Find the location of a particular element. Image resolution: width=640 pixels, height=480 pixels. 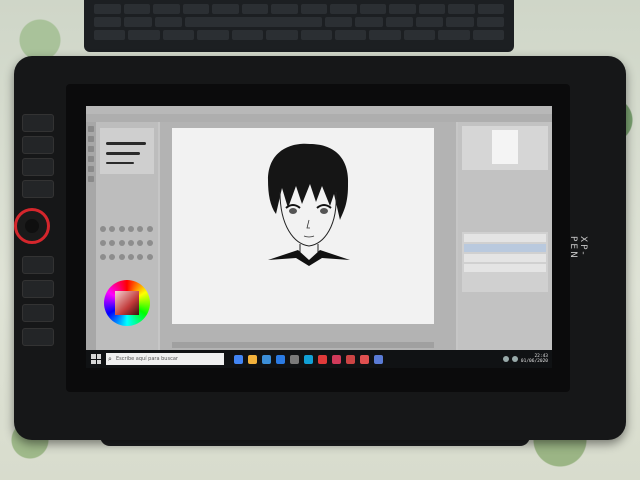

clock-date: 01/06/2020 is located at coordinates (534, 361).